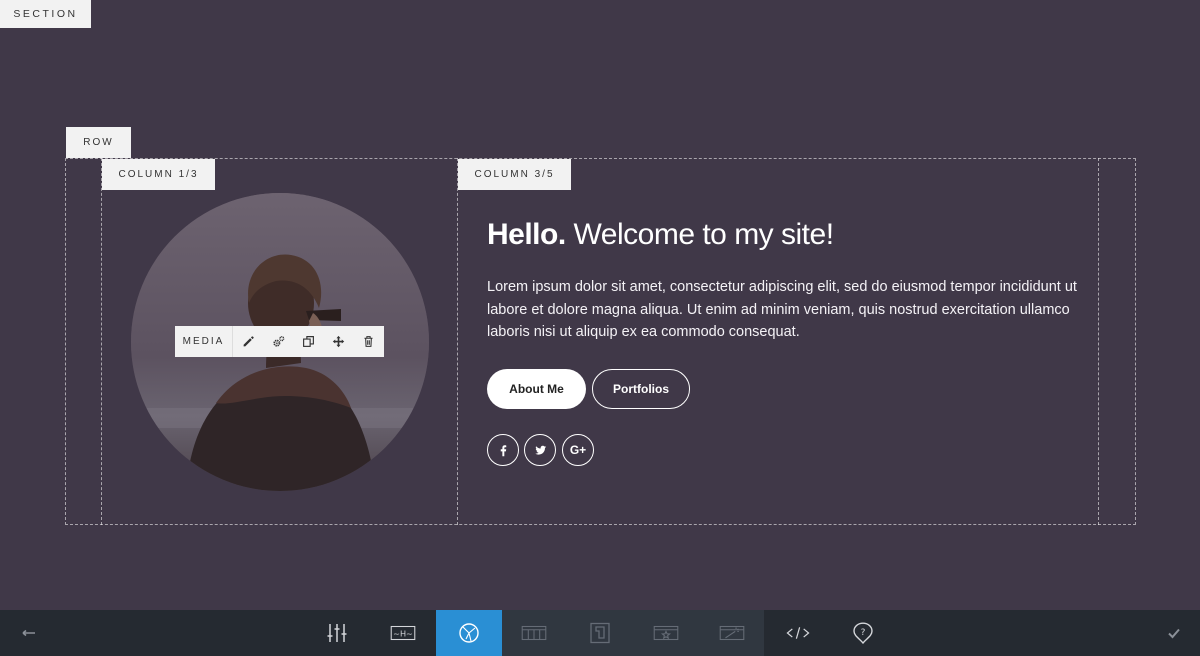 The width and height of the screenshot is (1200, 656). Describe the element at coordinates (578, 450) in the screenshot. I see `google-plus-icon: G+` at that location.